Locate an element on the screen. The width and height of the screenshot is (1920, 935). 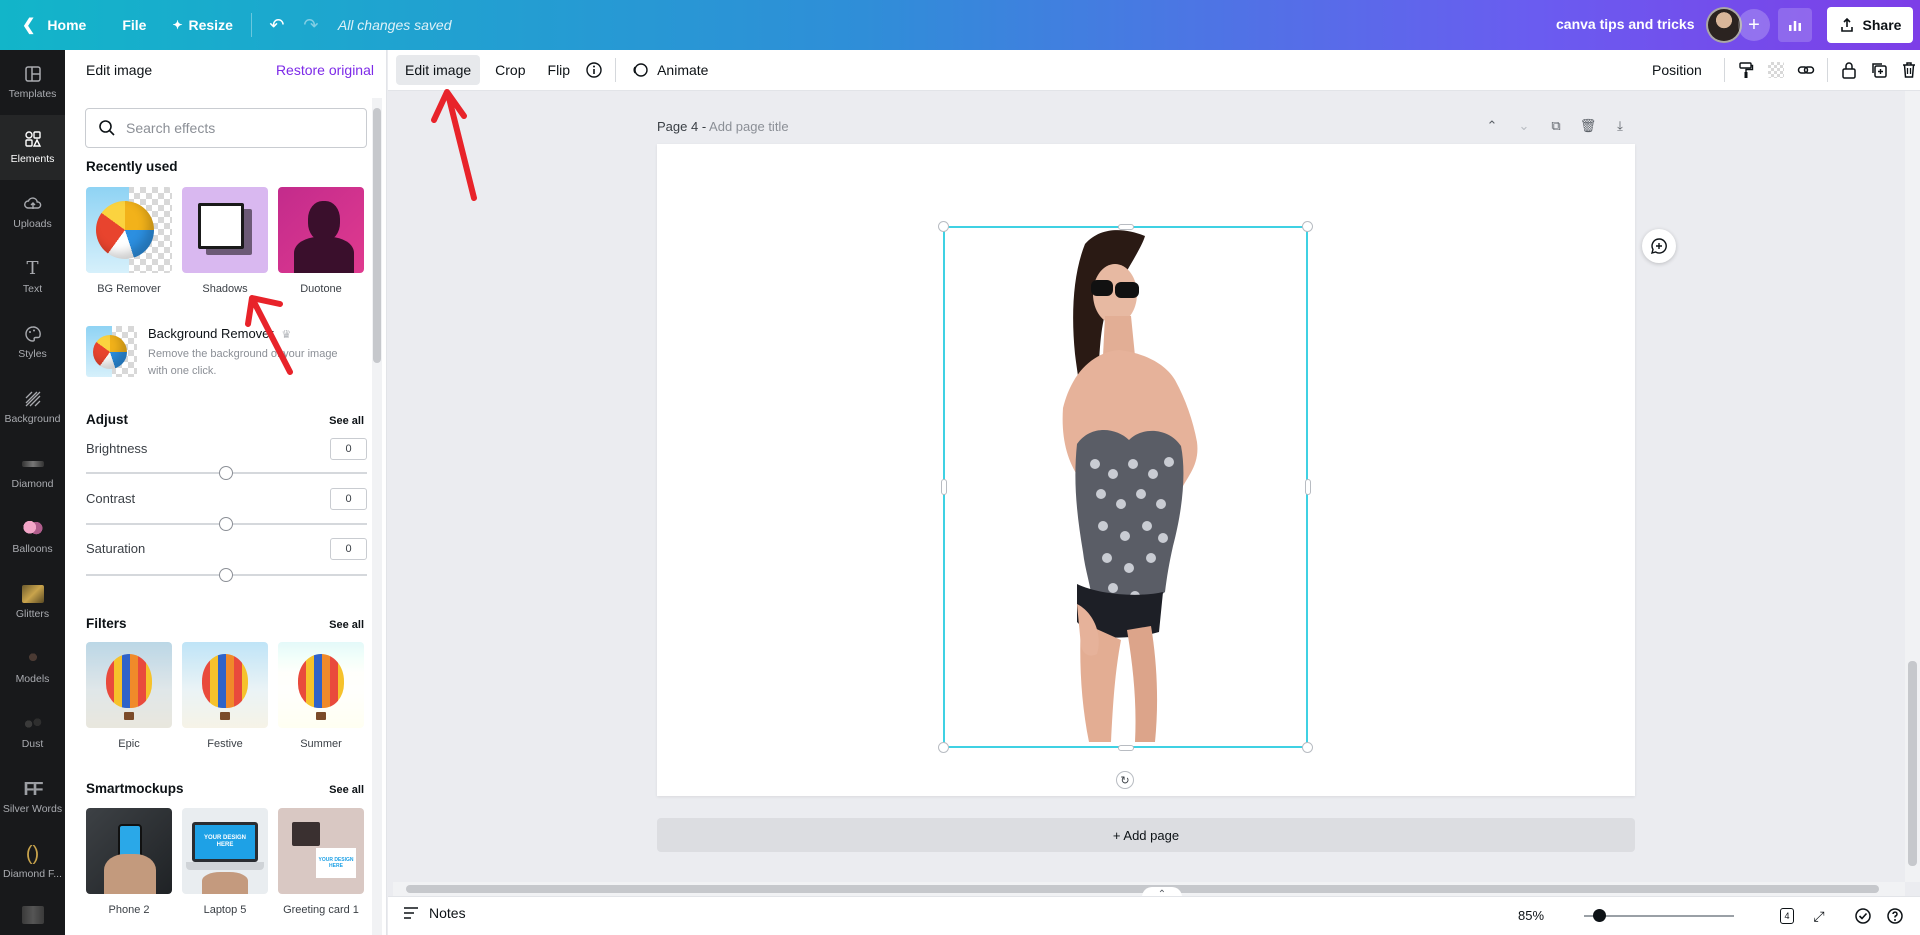
search-effects-field is located at coordinates (226, 128).